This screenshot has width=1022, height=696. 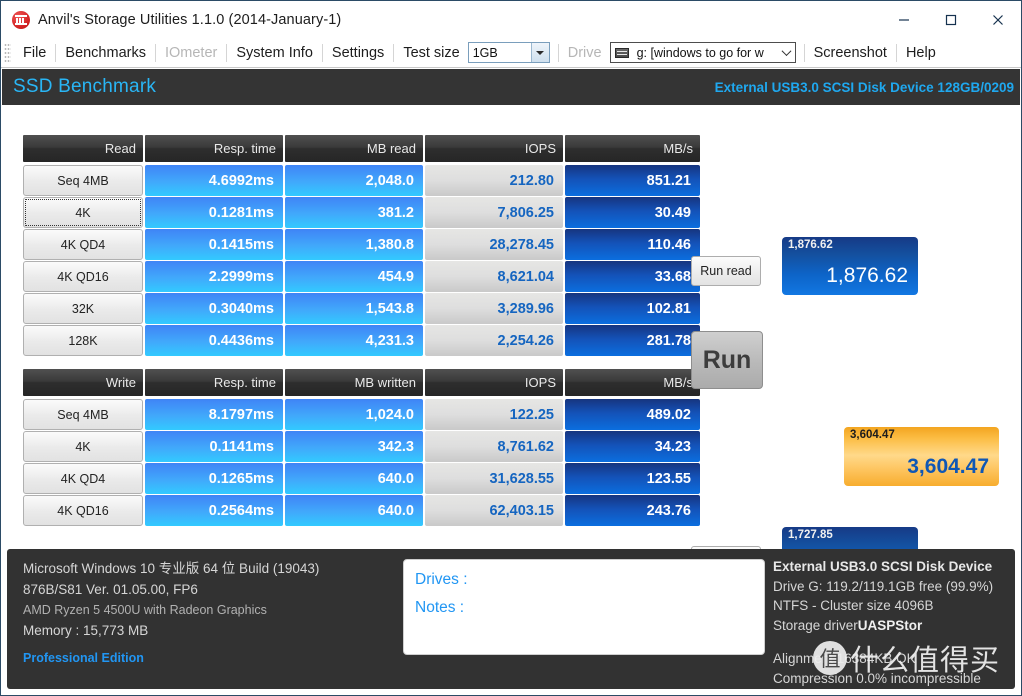 I want to click on edition-label: Professional Edition, so click(x=83, y=658).